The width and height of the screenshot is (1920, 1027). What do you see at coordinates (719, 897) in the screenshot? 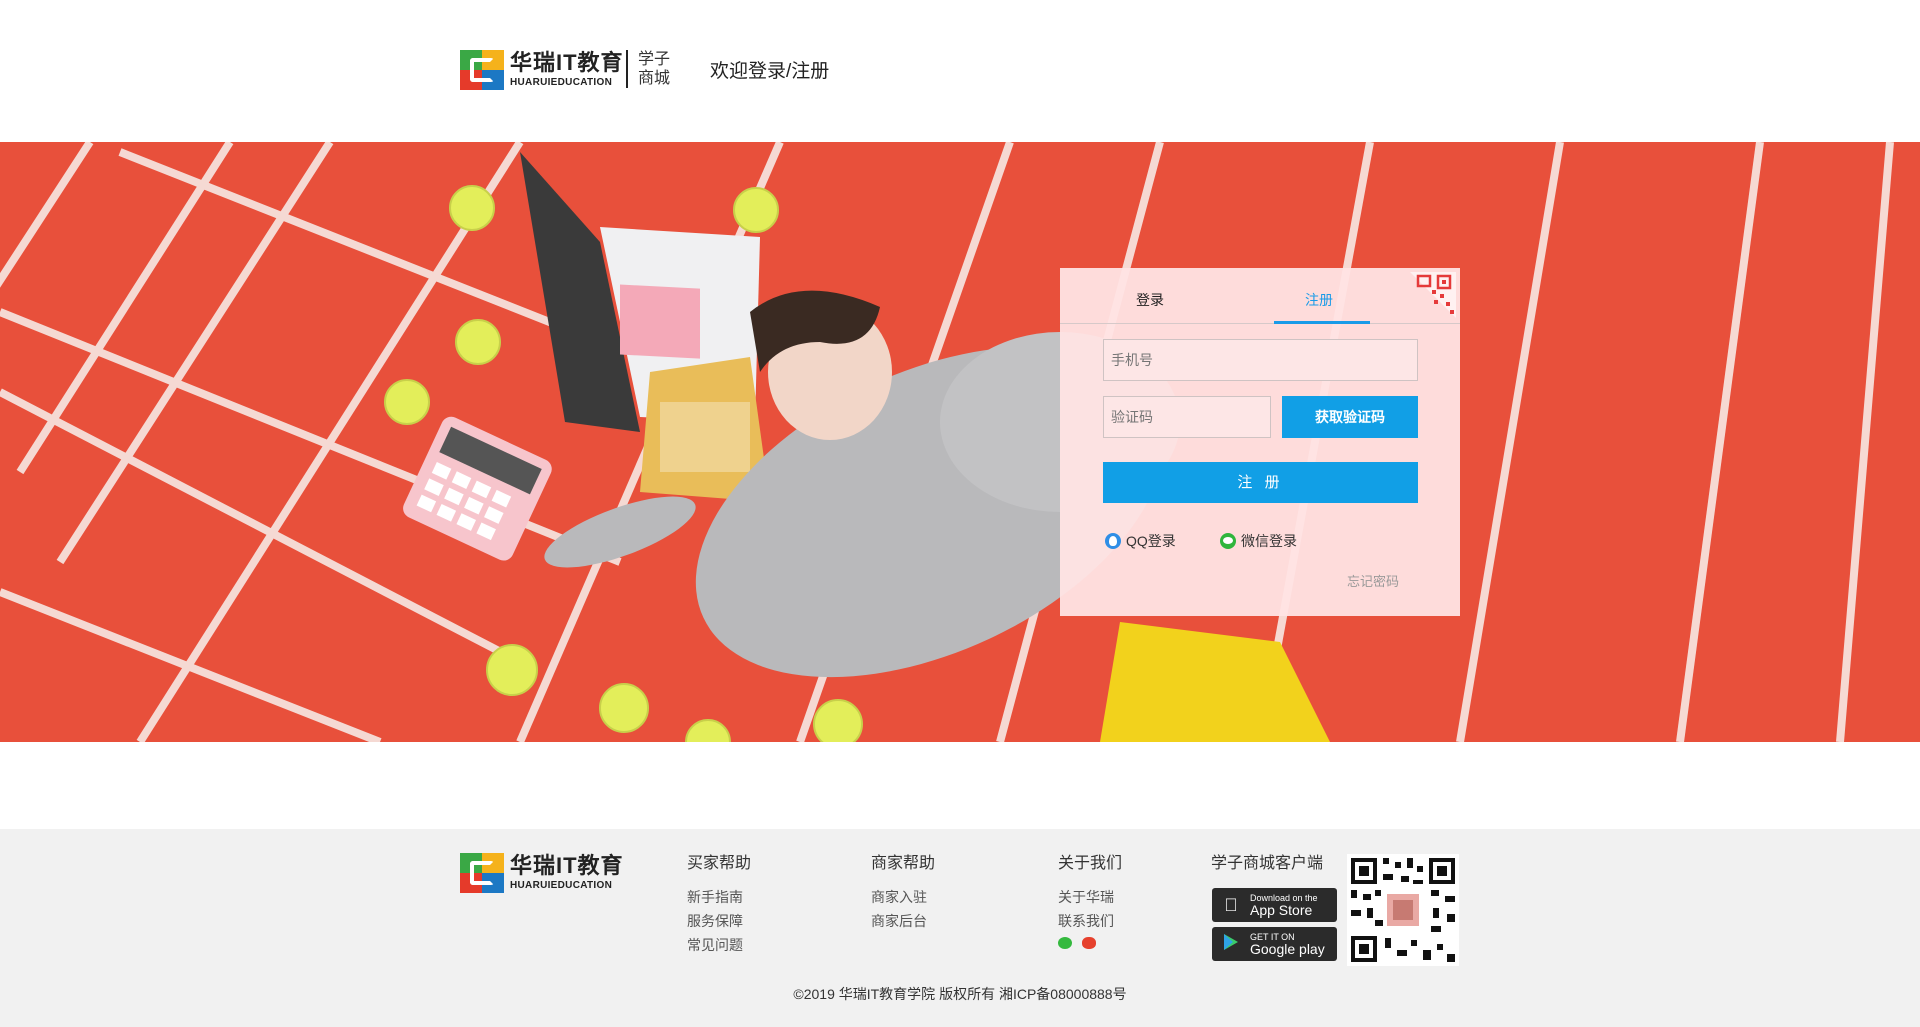
I see `footer-link: 新手指南` at bounding box center [719, 897].